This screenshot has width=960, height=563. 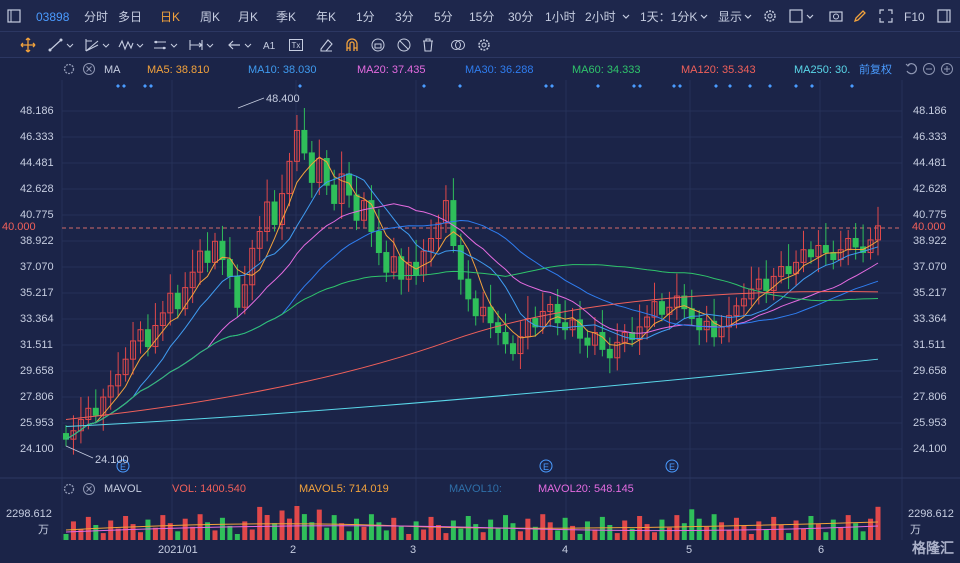 What do you see at coordinates (689, 550) in the screenshot?
I see `x-label-may: 5` at bounding box center [689, 550].